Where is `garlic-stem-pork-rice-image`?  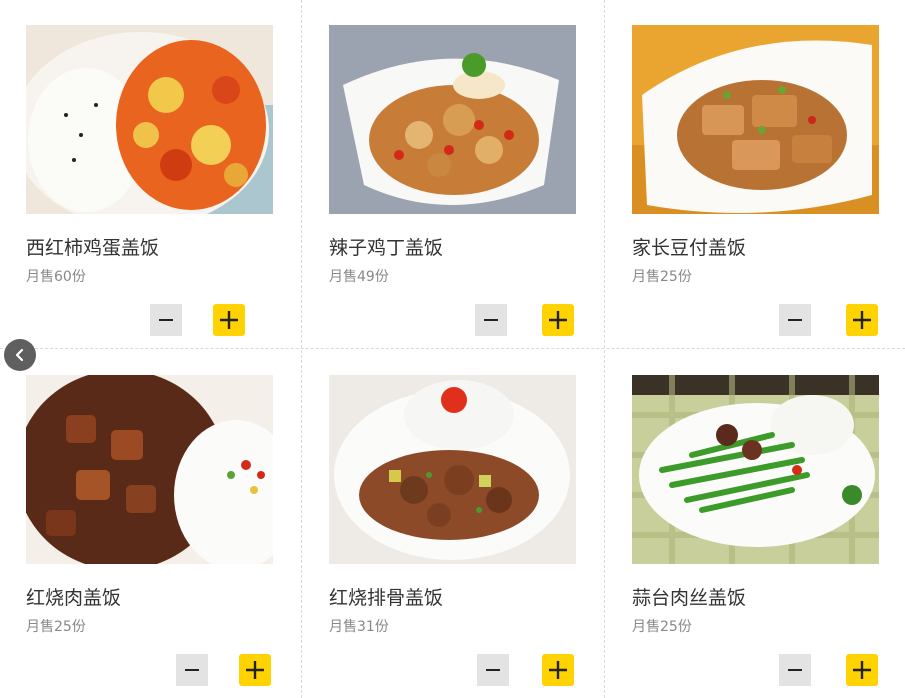 garlic-stem-pork-rice-image is located at coordinates (755, 469).